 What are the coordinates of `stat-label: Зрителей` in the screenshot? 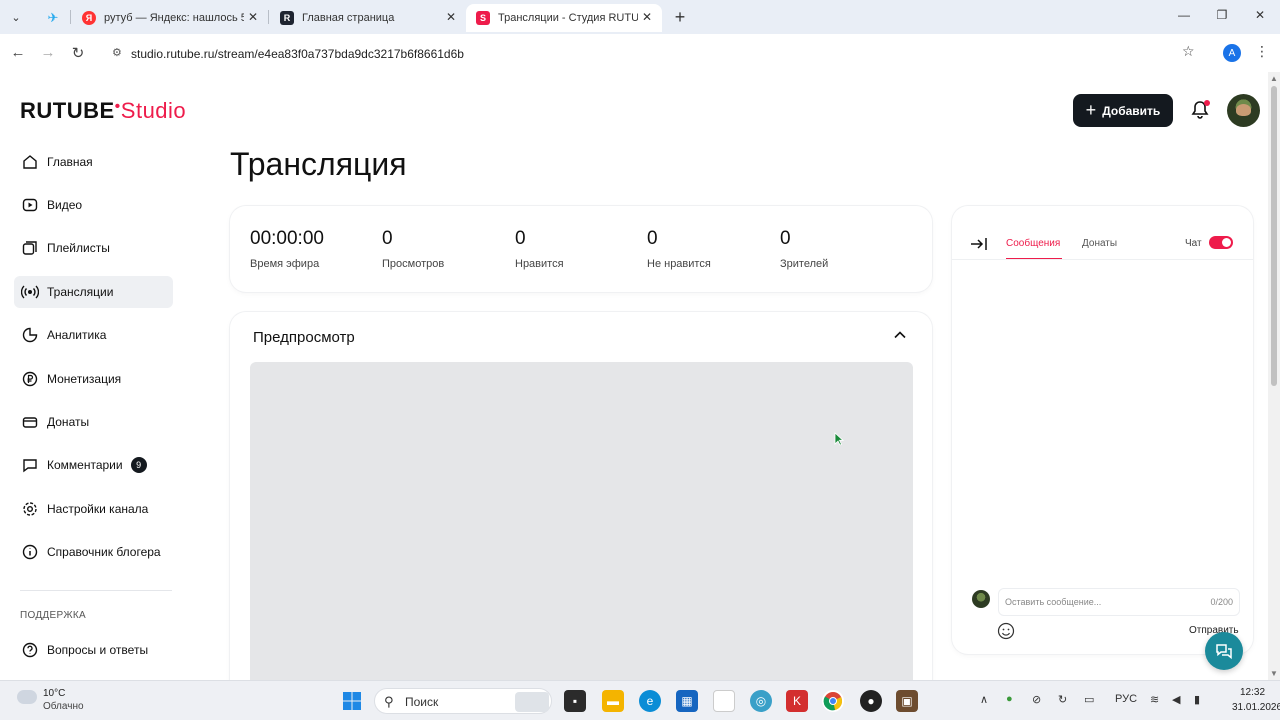 It's located at (804, 264).